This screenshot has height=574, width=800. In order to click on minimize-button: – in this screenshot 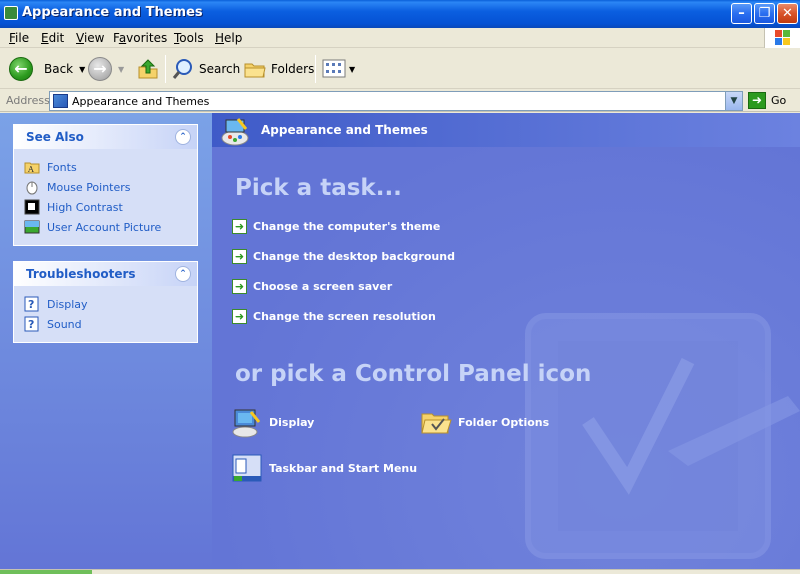, I will do `click(741, 13)`.